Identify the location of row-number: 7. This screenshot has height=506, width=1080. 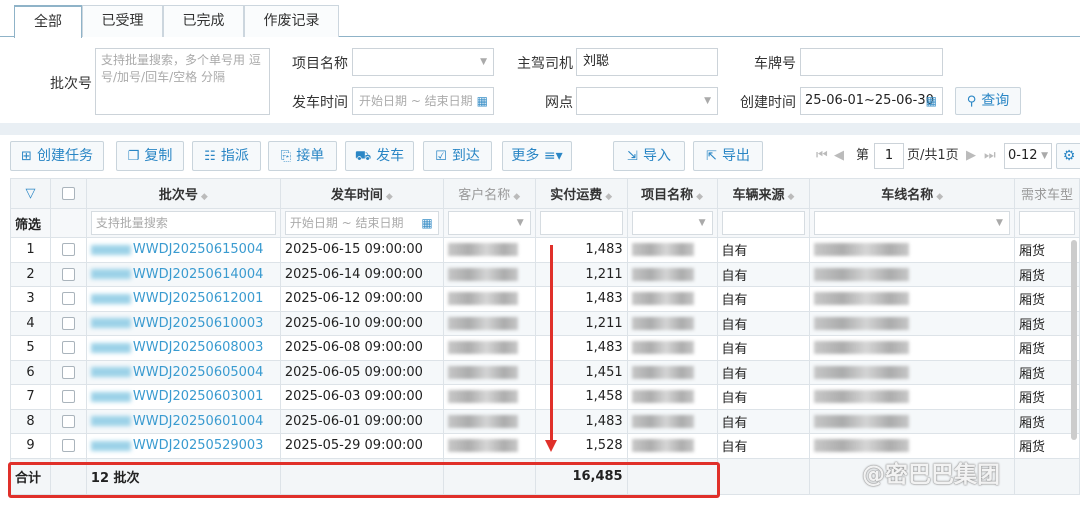
(30, 397).